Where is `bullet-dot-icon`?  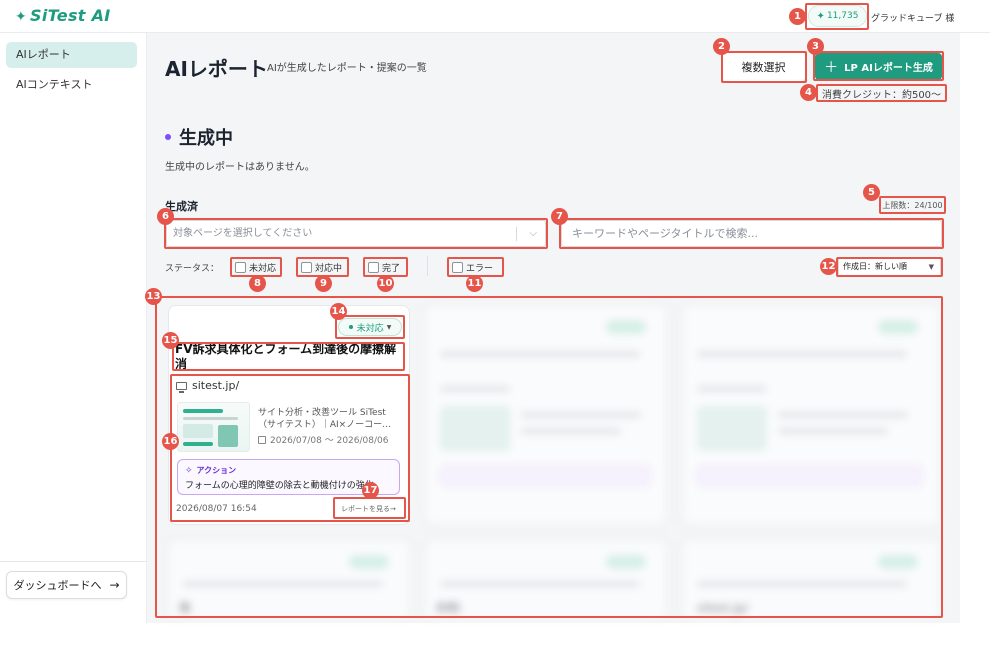 bullet-dot-icon is located at coordinates (168, 137).